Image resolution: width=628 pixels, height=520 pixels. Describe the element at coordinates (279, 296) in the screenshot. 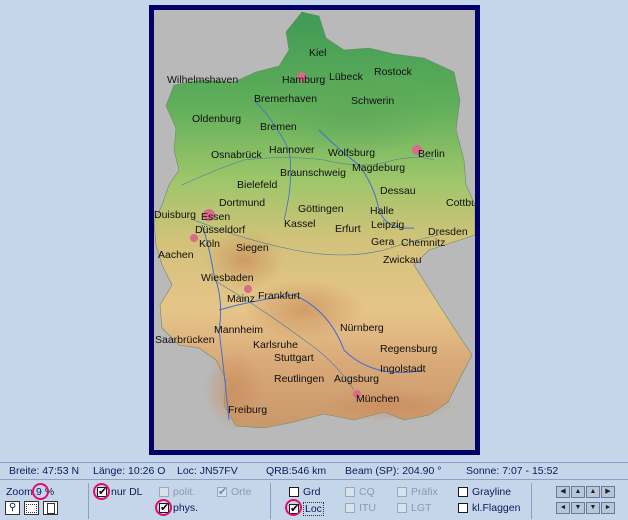

I see `city-label: Frankfurt` at that location.